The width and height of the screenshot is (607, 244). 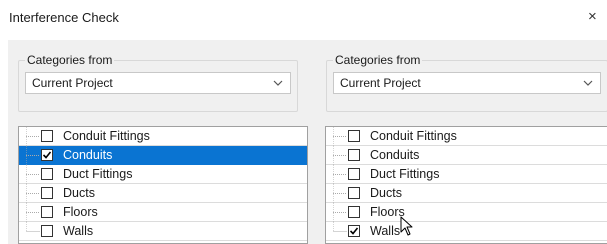 What do you see at coordinates (79, 193) in the screenshot?
I see `left-item-label: Ducts` at bounding box center [79, 193].